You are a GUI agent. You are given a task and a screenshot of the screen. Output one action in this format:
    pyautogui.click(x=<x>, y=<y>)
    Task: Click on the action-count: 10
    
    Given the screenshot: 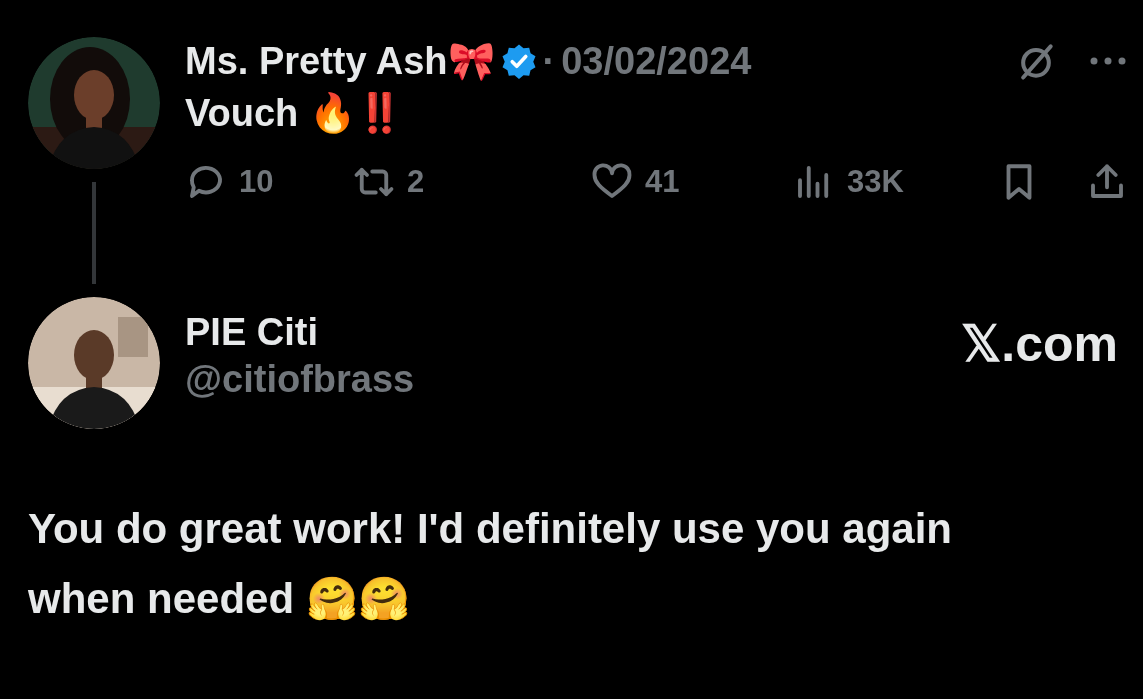 What is the action you would take?
    pyautogui.click(x=256, y=182)
    